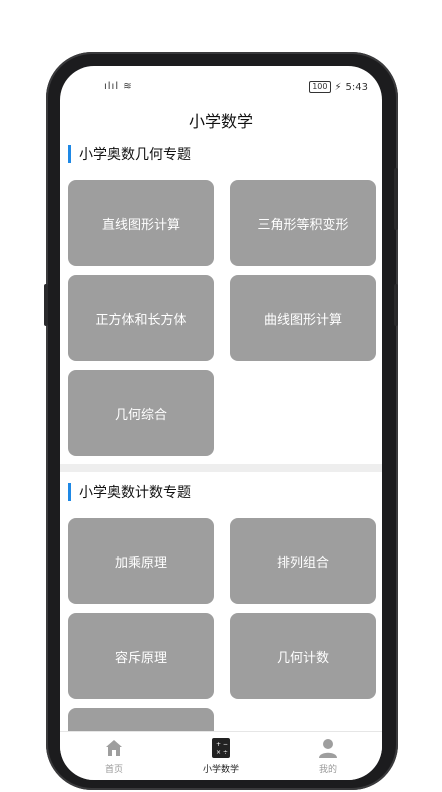 This screenshot has height=792, width=442. Describe the element at coordinates (220, 121) in the screenshot. I see `page-title: 小学数学` at that location.